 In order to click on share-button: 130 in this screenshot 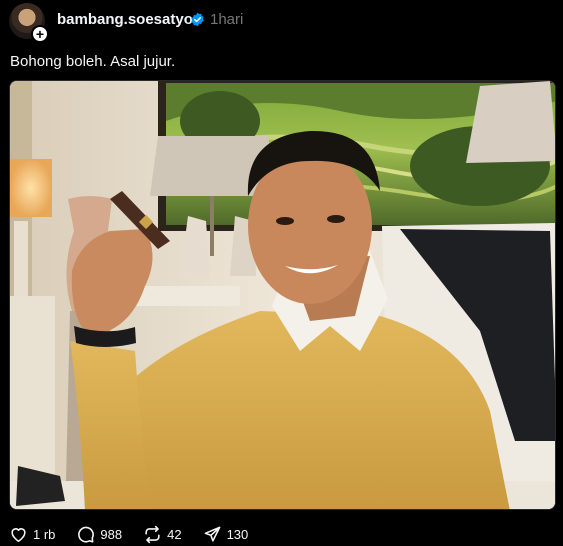, I will do `click(226, 534)`.